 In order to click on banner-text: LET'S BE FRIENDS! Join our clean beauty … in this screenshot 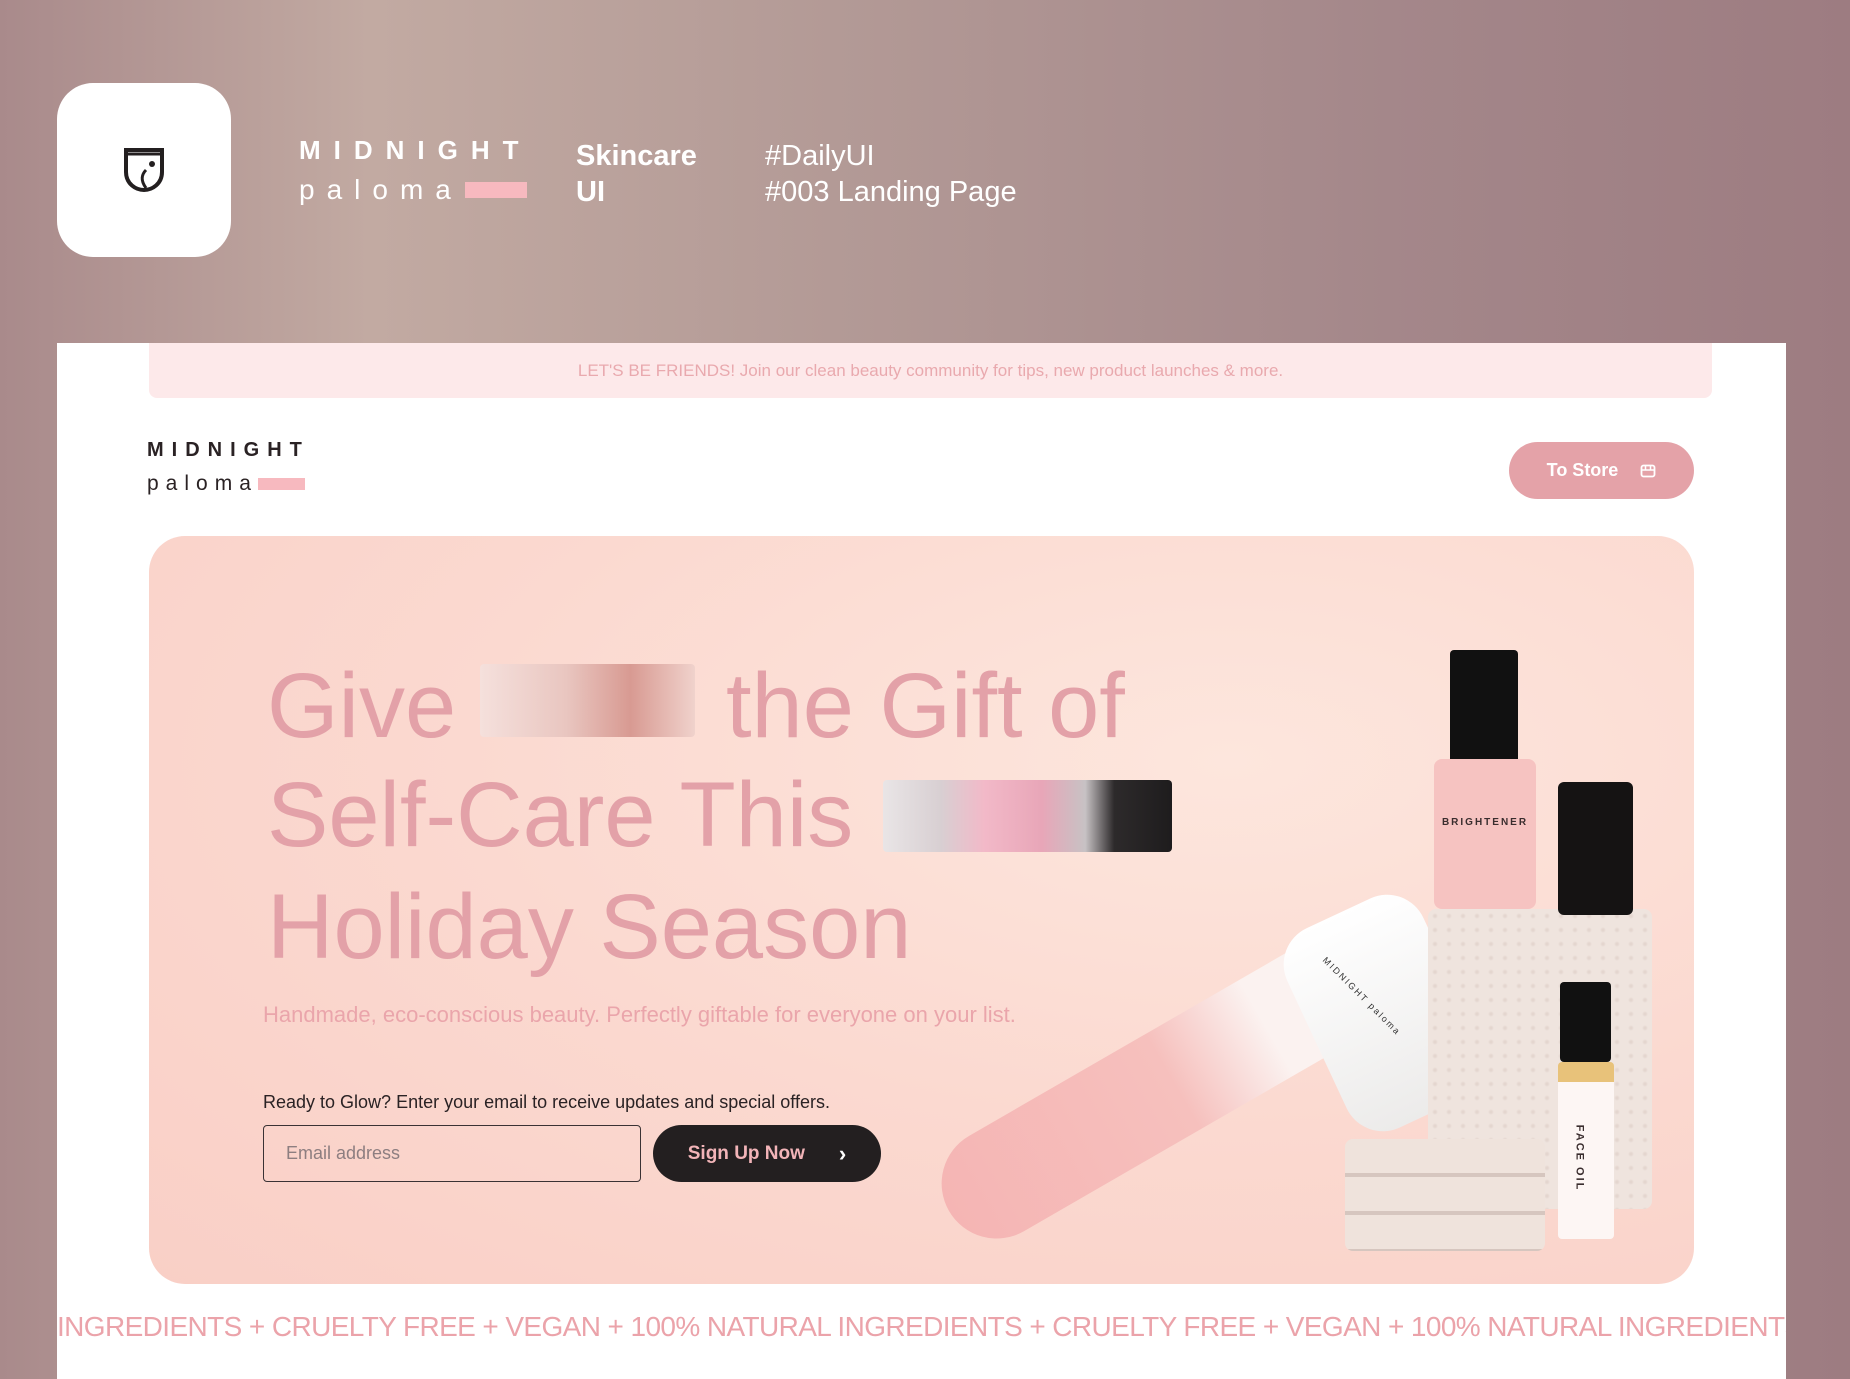, I will do `click(930, 370)`.